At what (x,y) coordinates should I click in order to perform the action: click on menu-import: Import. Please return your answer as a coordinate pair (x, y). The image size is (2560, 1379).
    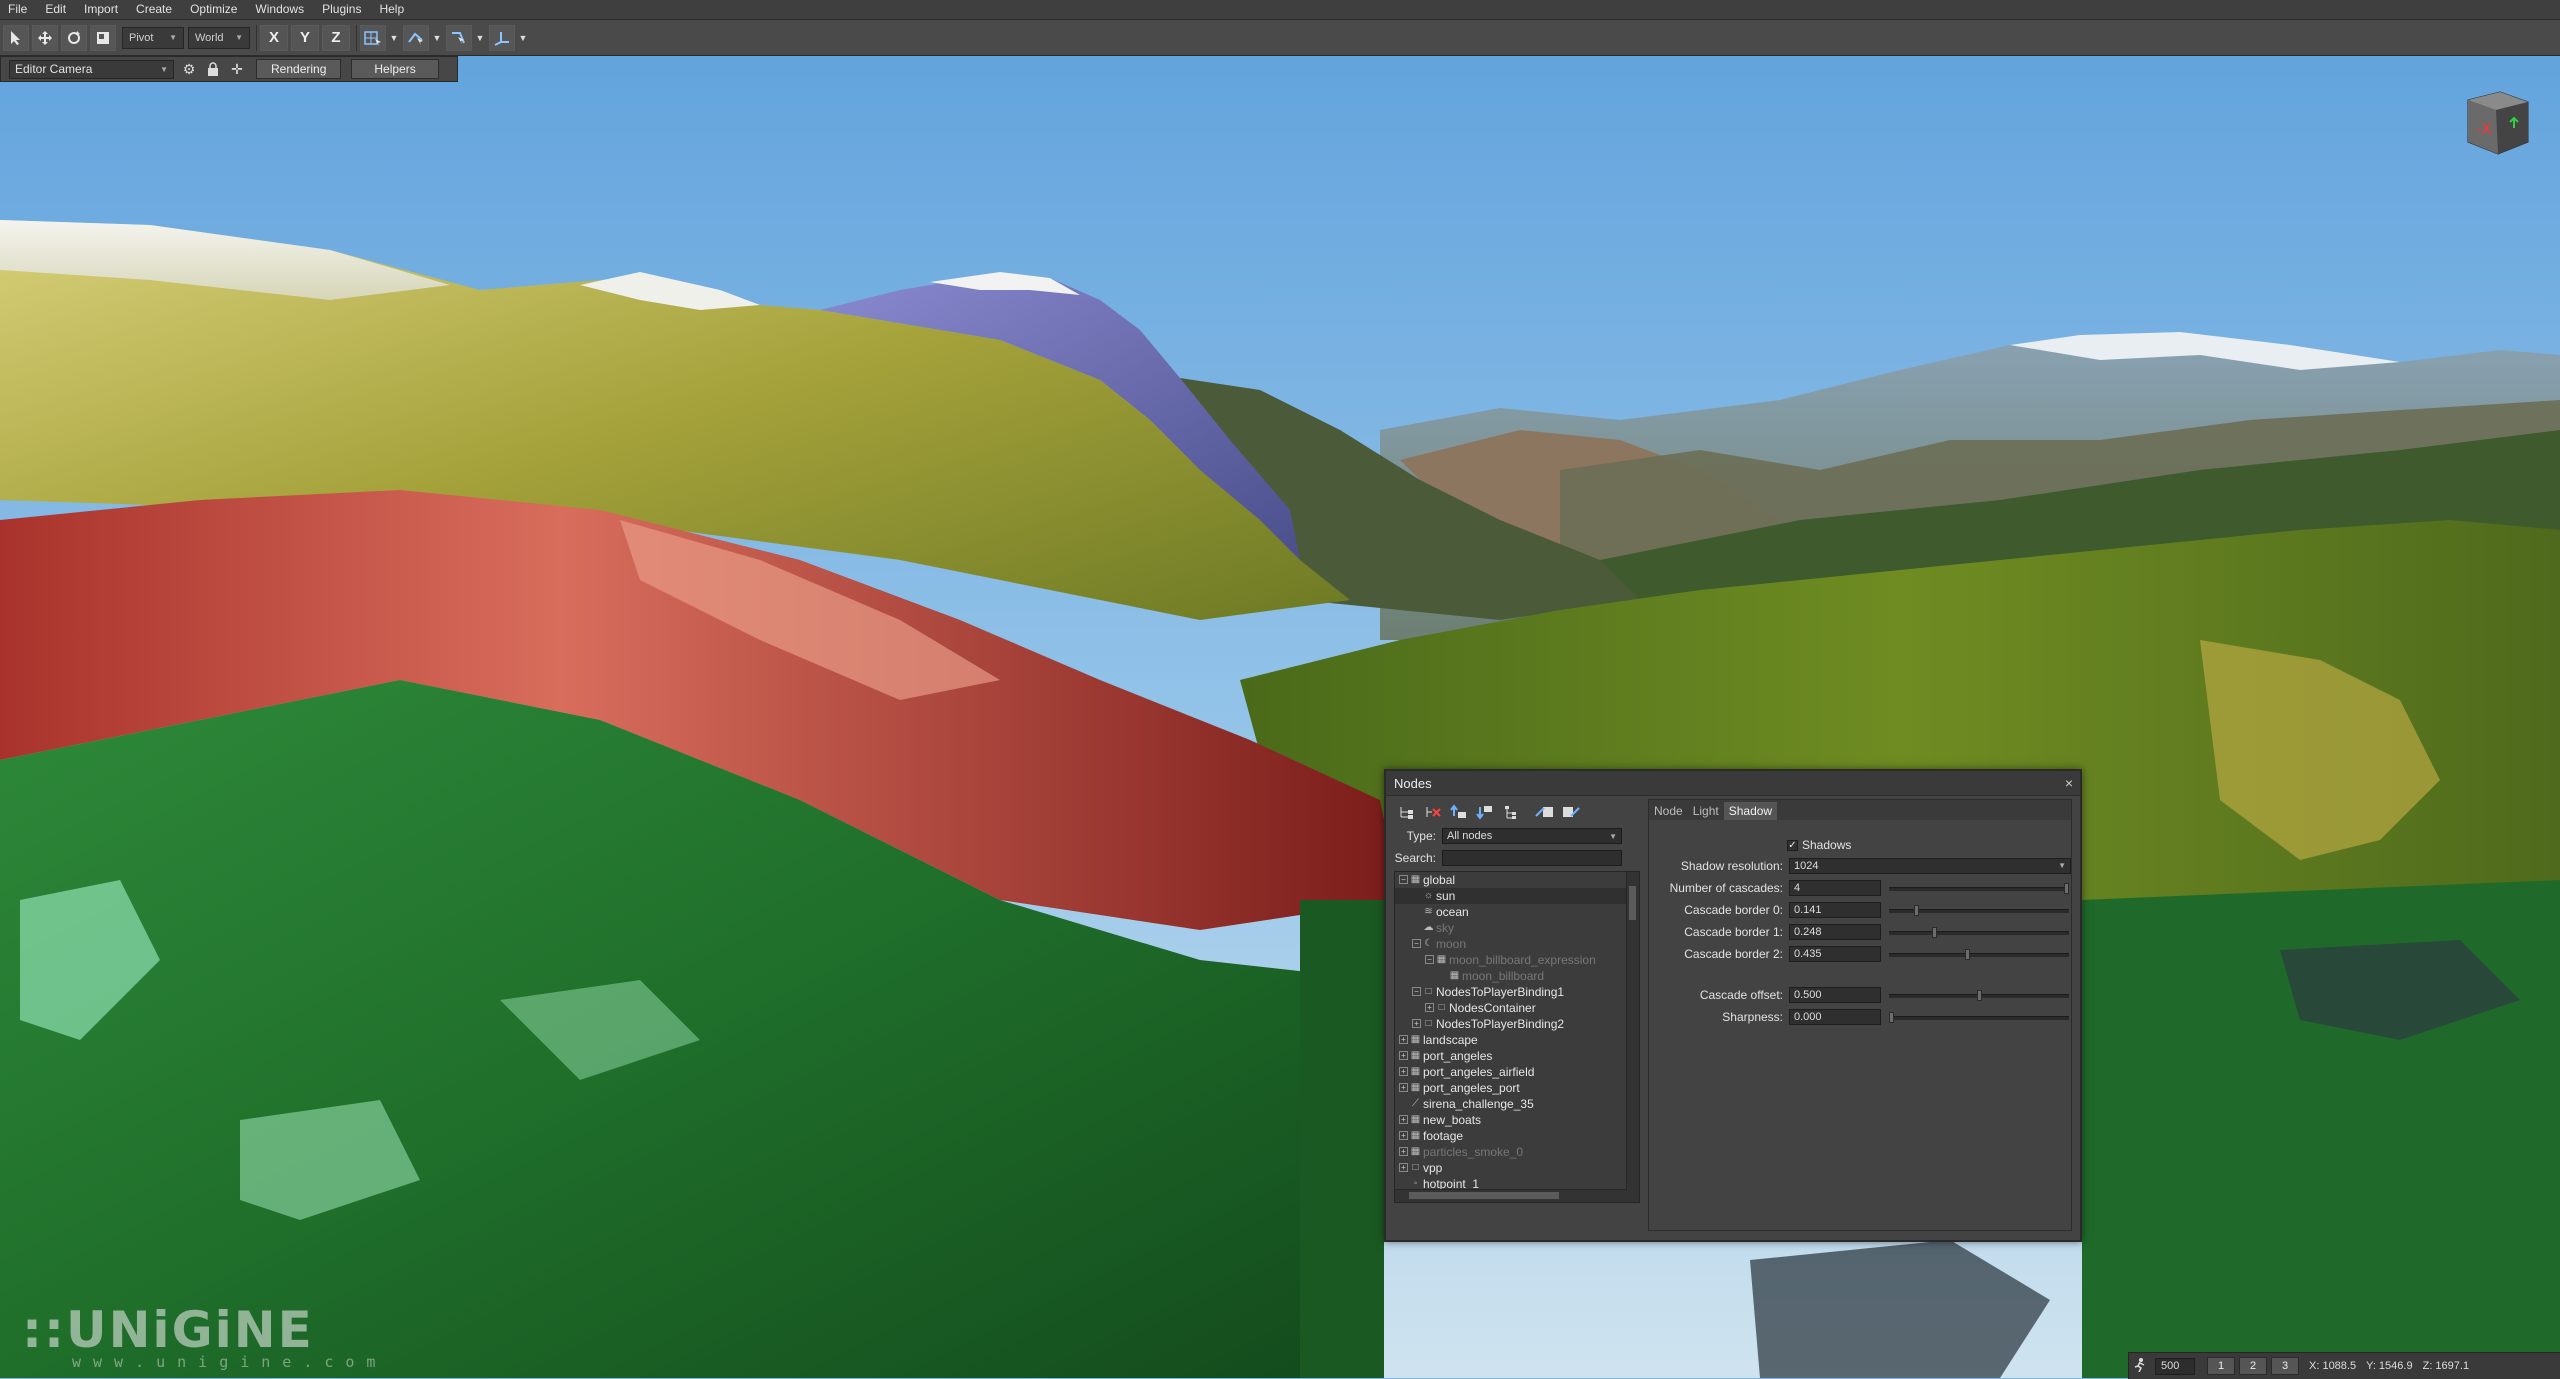
    Looking at the image, I should click on (101, 9).